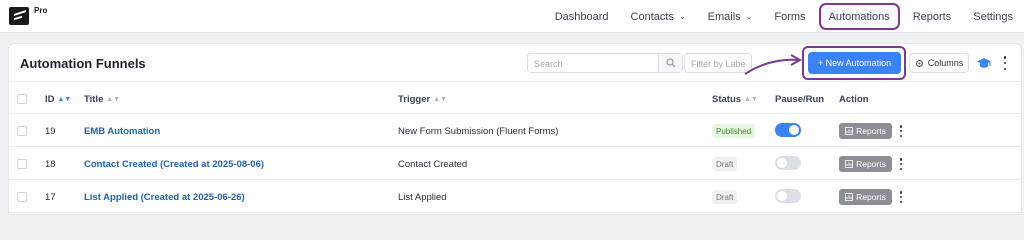  I want to click on nav-label: Contacts, so click(652, 16).